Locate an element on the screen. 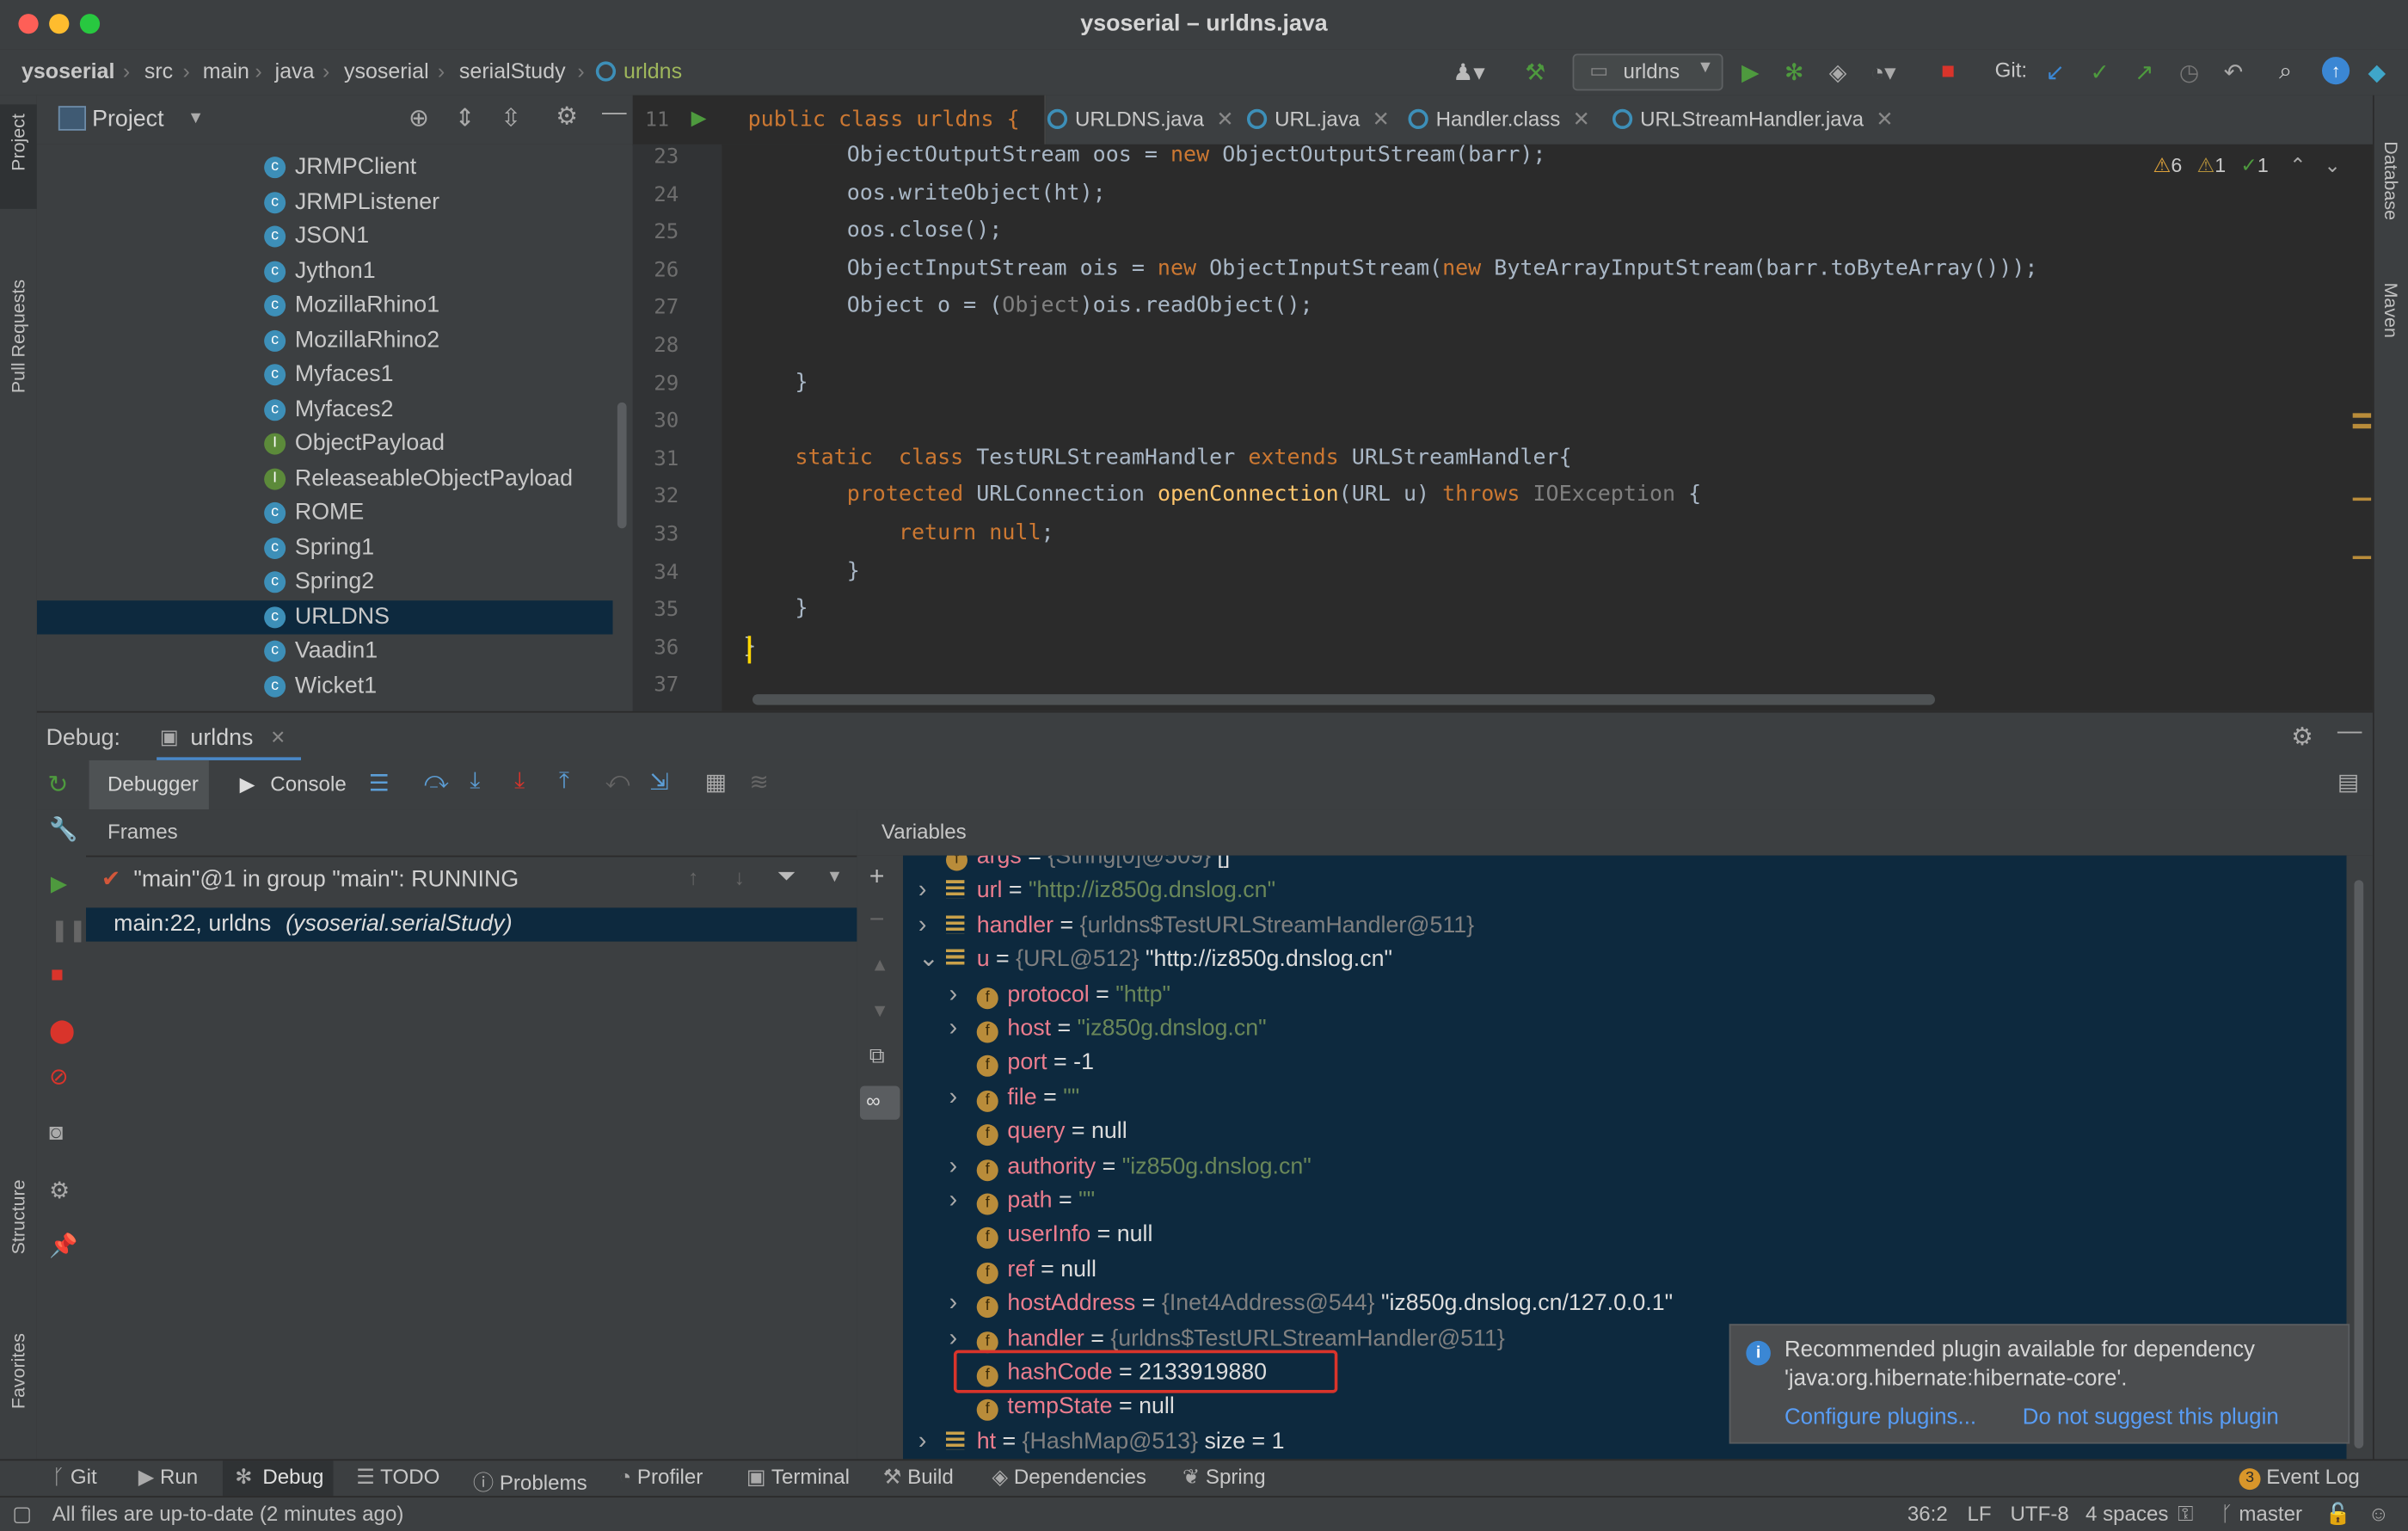 This screenshot has width=2408, height=1531. arrow-up-icon: ↑ is located at coordinates (693, 876).